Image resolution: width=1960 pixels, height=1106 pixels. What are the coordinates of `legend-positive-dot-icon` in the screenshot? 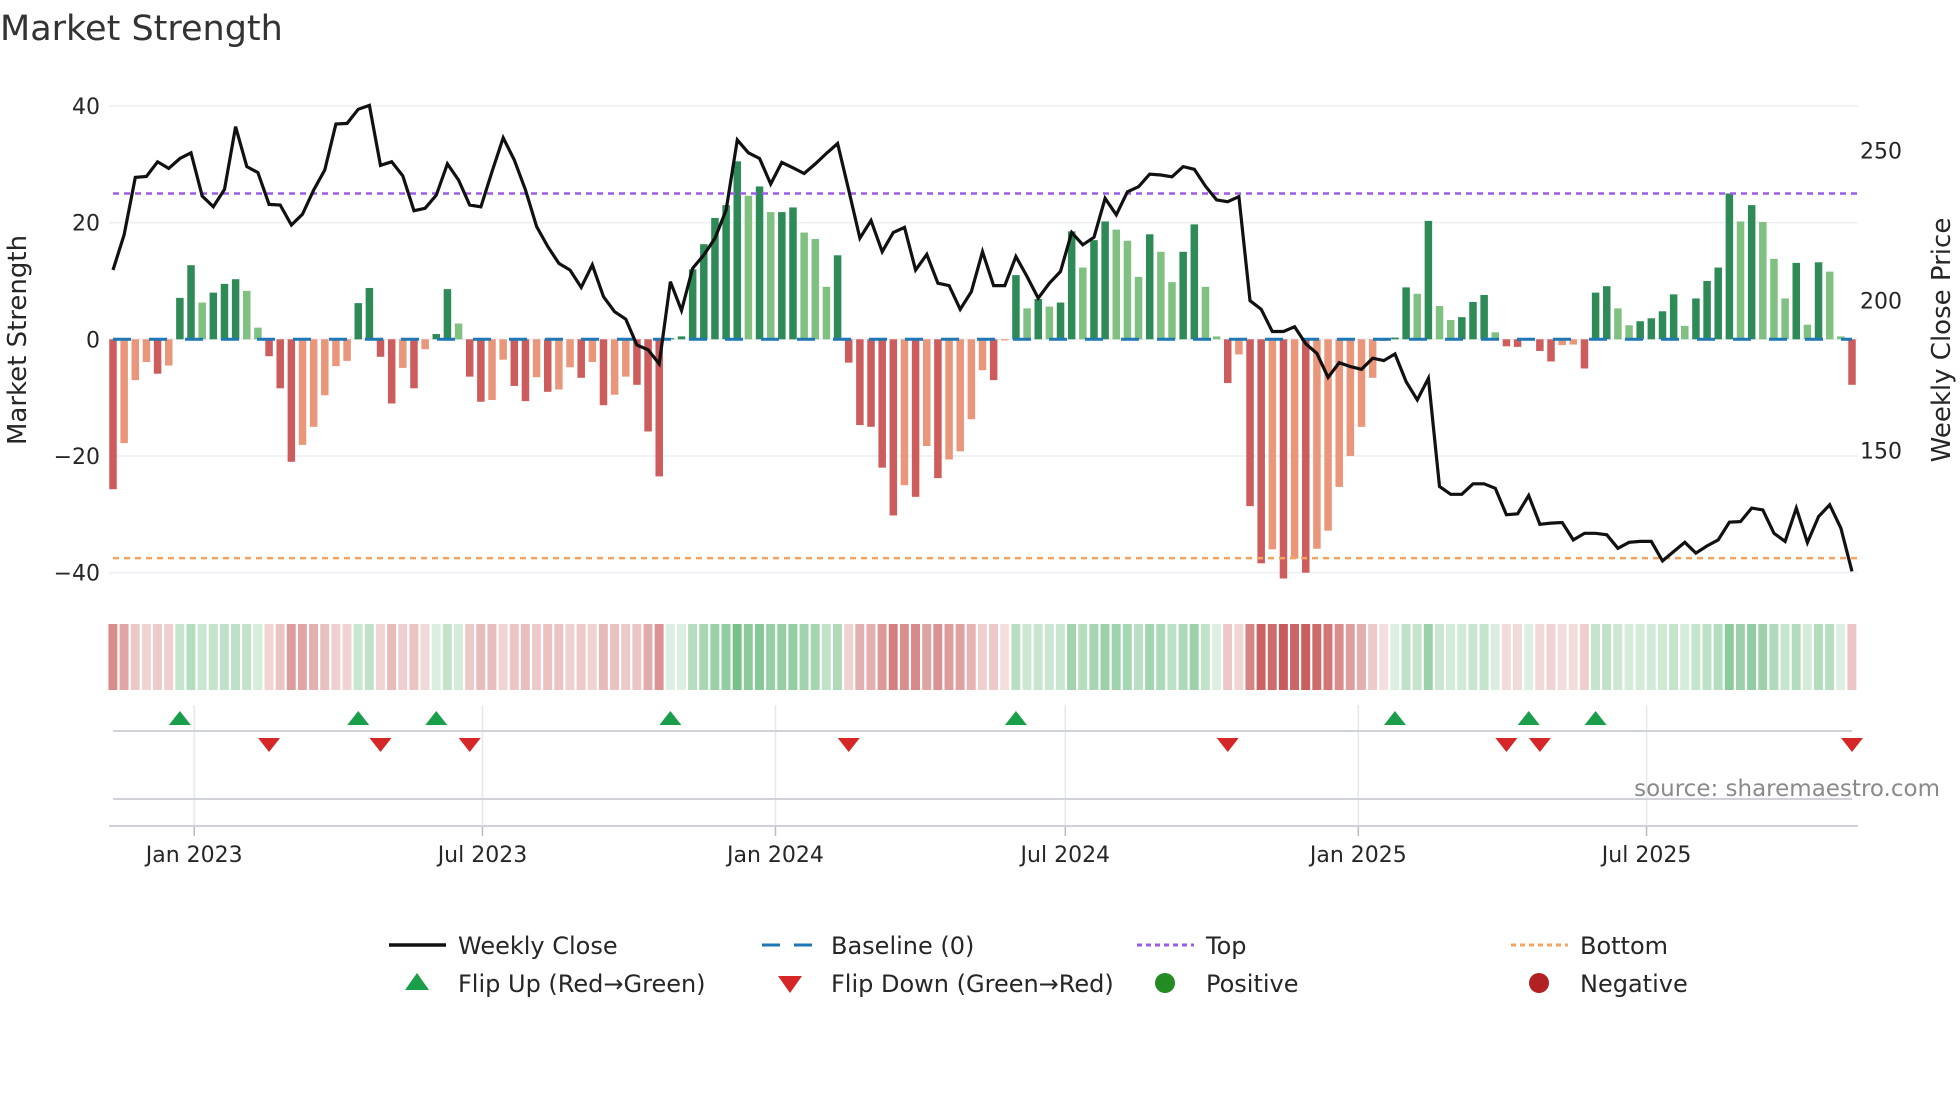 It's located at (1165, 983).